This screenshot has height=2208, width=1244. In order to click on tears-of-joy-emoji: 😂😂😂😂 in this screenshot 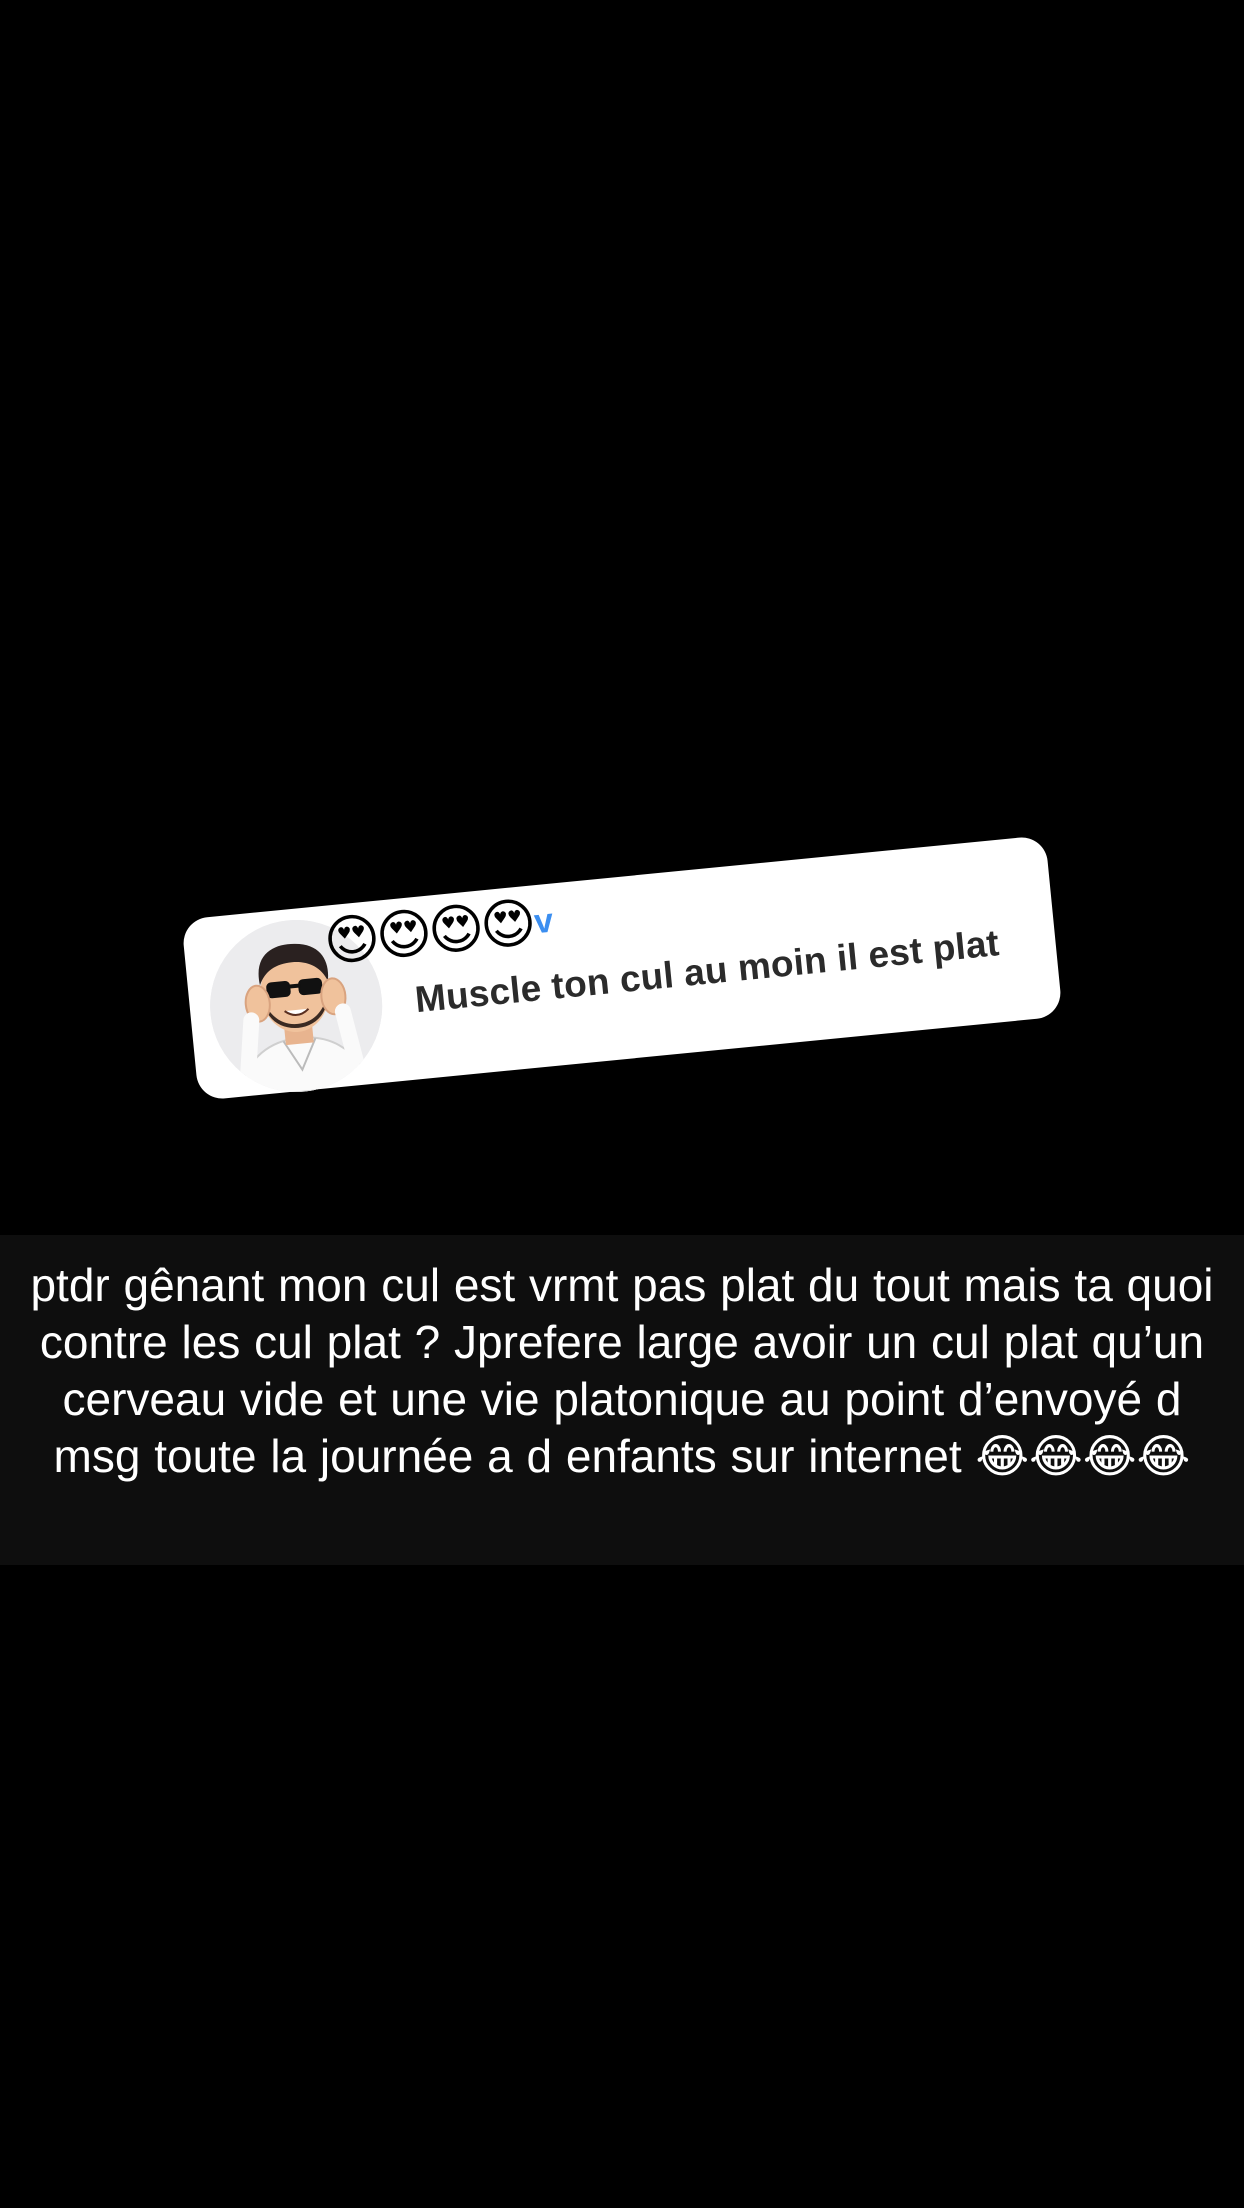, I will do `click(1083, 1456)`.